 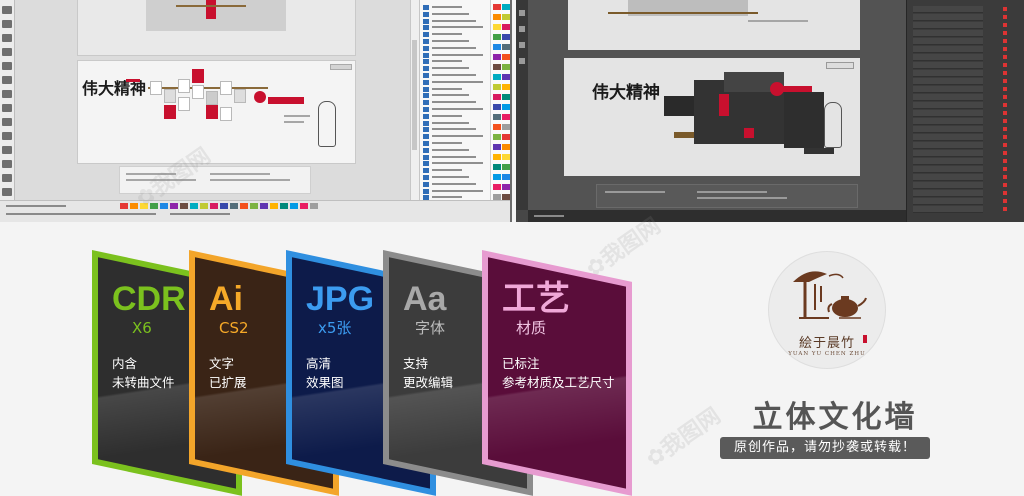 I want to click on fill-tool-icon, so click(x=7, y=178).